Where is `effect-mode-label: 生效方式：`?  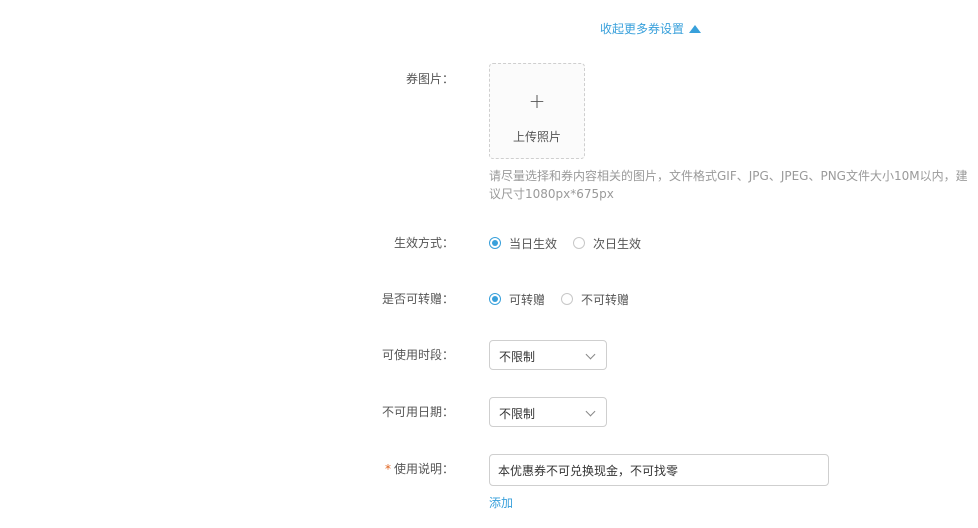 effect-mode-label: 生效方式： is located at coordinates (423, 243).